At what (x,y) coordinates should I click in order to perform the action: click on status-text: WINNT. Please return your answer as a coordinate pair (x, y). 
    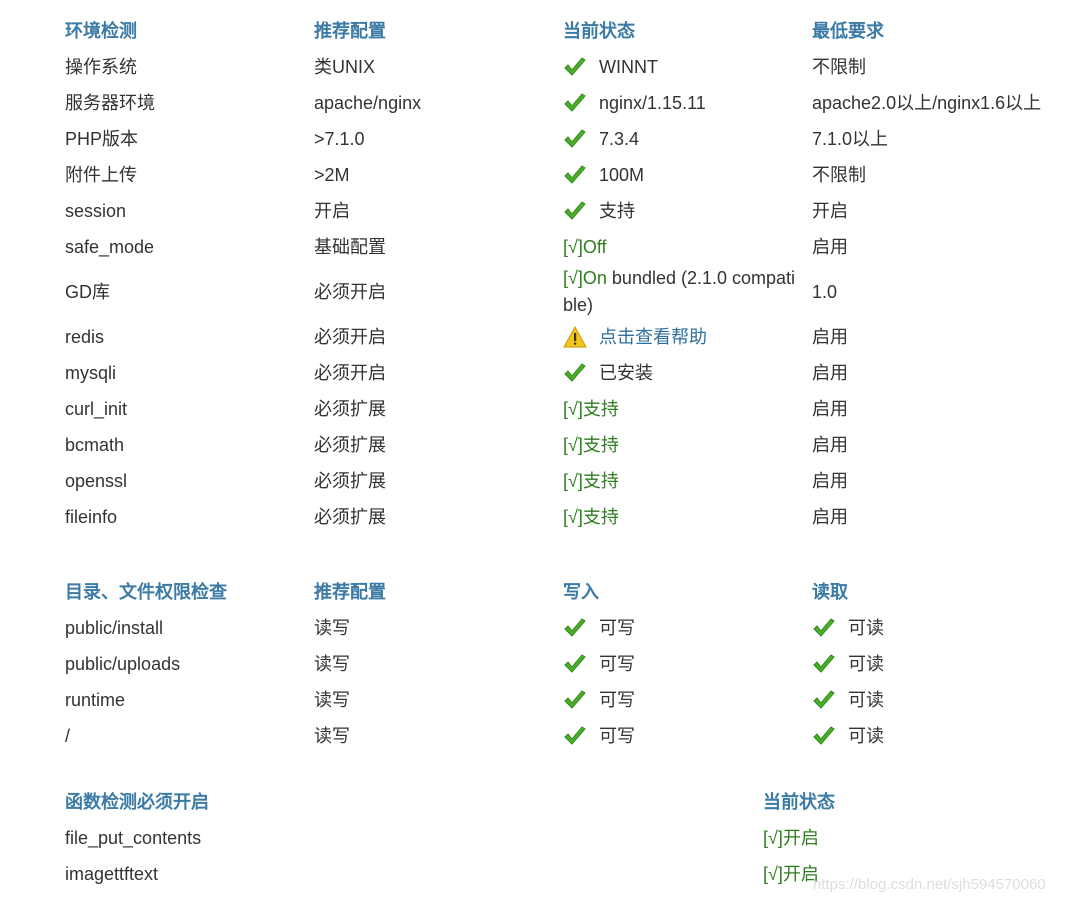
    Looking at the image, I should click on (628, 67).